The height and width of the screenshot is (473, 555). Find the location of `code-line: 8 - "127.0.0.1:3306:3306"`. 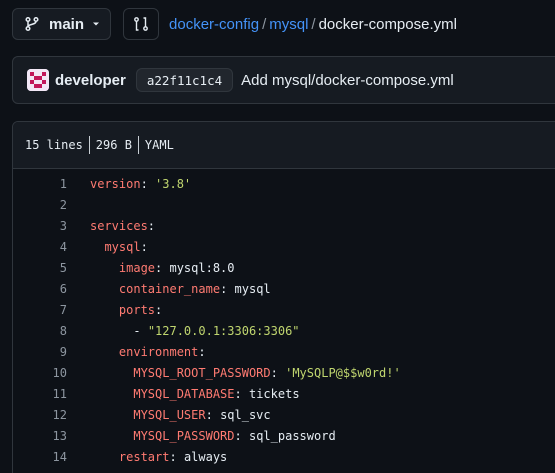

code-line: 8 - "127.0.0.1:3306:3306" is located at coordinates (284, 330).